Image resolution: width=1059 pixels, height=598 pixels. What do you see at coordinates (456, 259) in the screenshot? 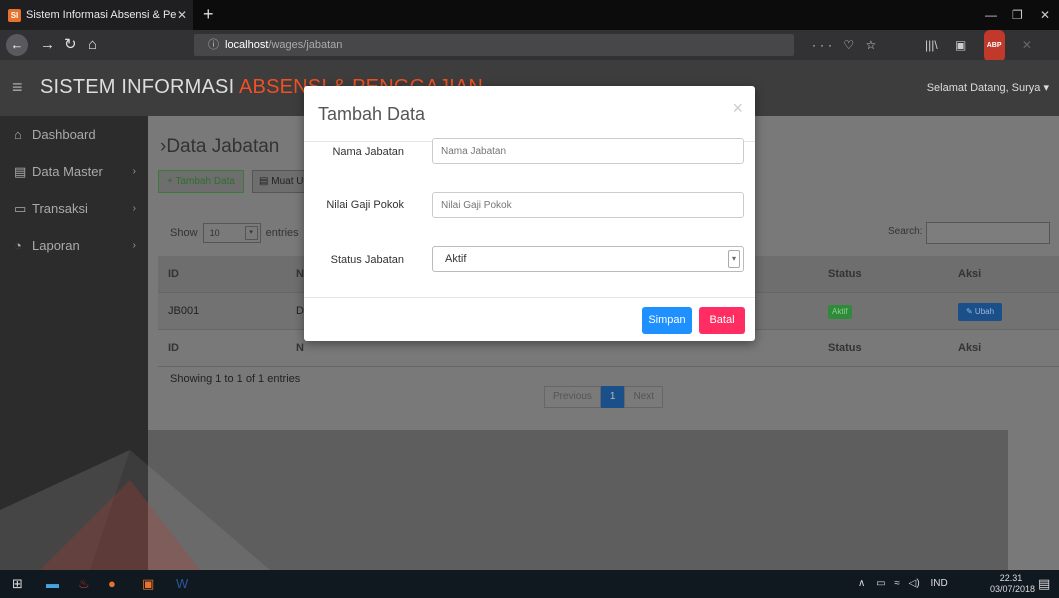
I see `position-status-value: Aktif` at bounding box center [456, 259].